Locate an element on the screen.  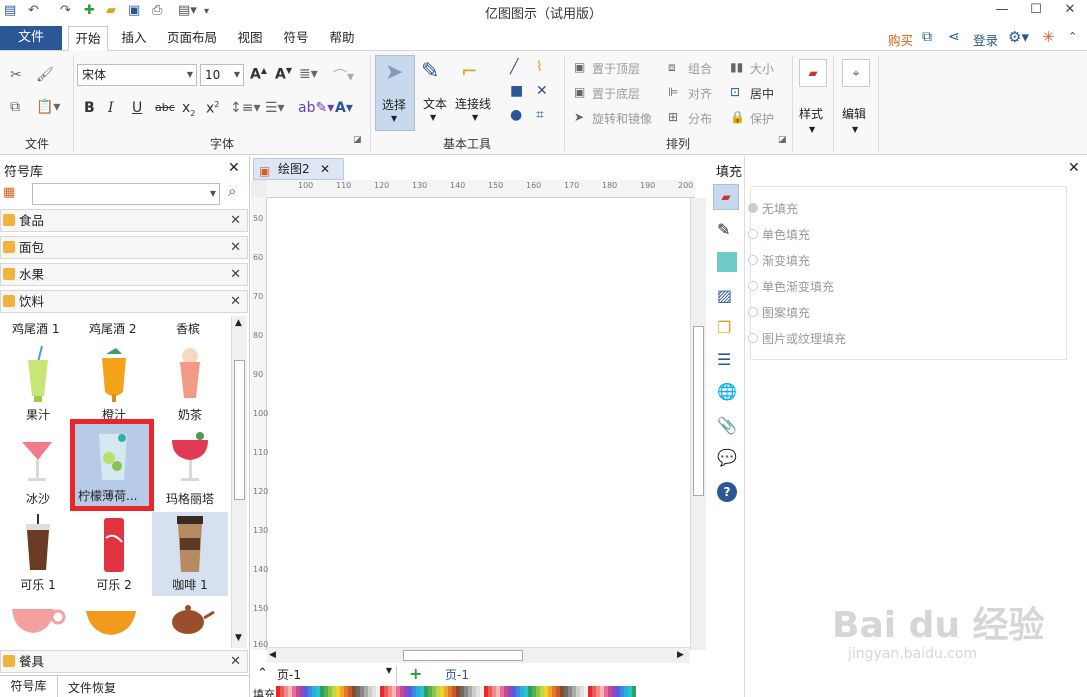
symbol-cola-2: 可乐 2 is located at coordinates (114, 554).